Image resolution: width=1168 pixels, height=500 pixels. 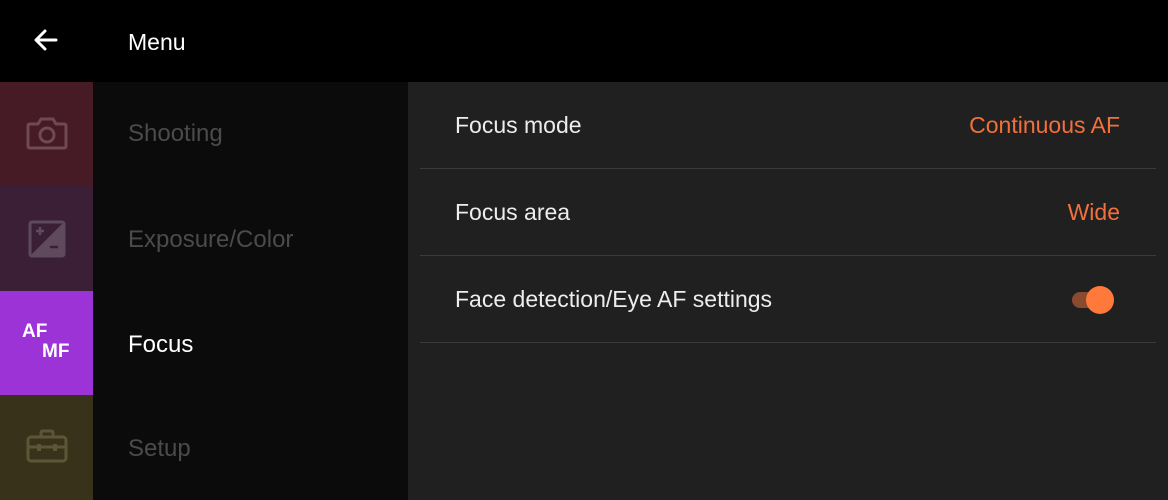 I want to click on category-focus-tab: AF MF, so click(x=46, y=343).